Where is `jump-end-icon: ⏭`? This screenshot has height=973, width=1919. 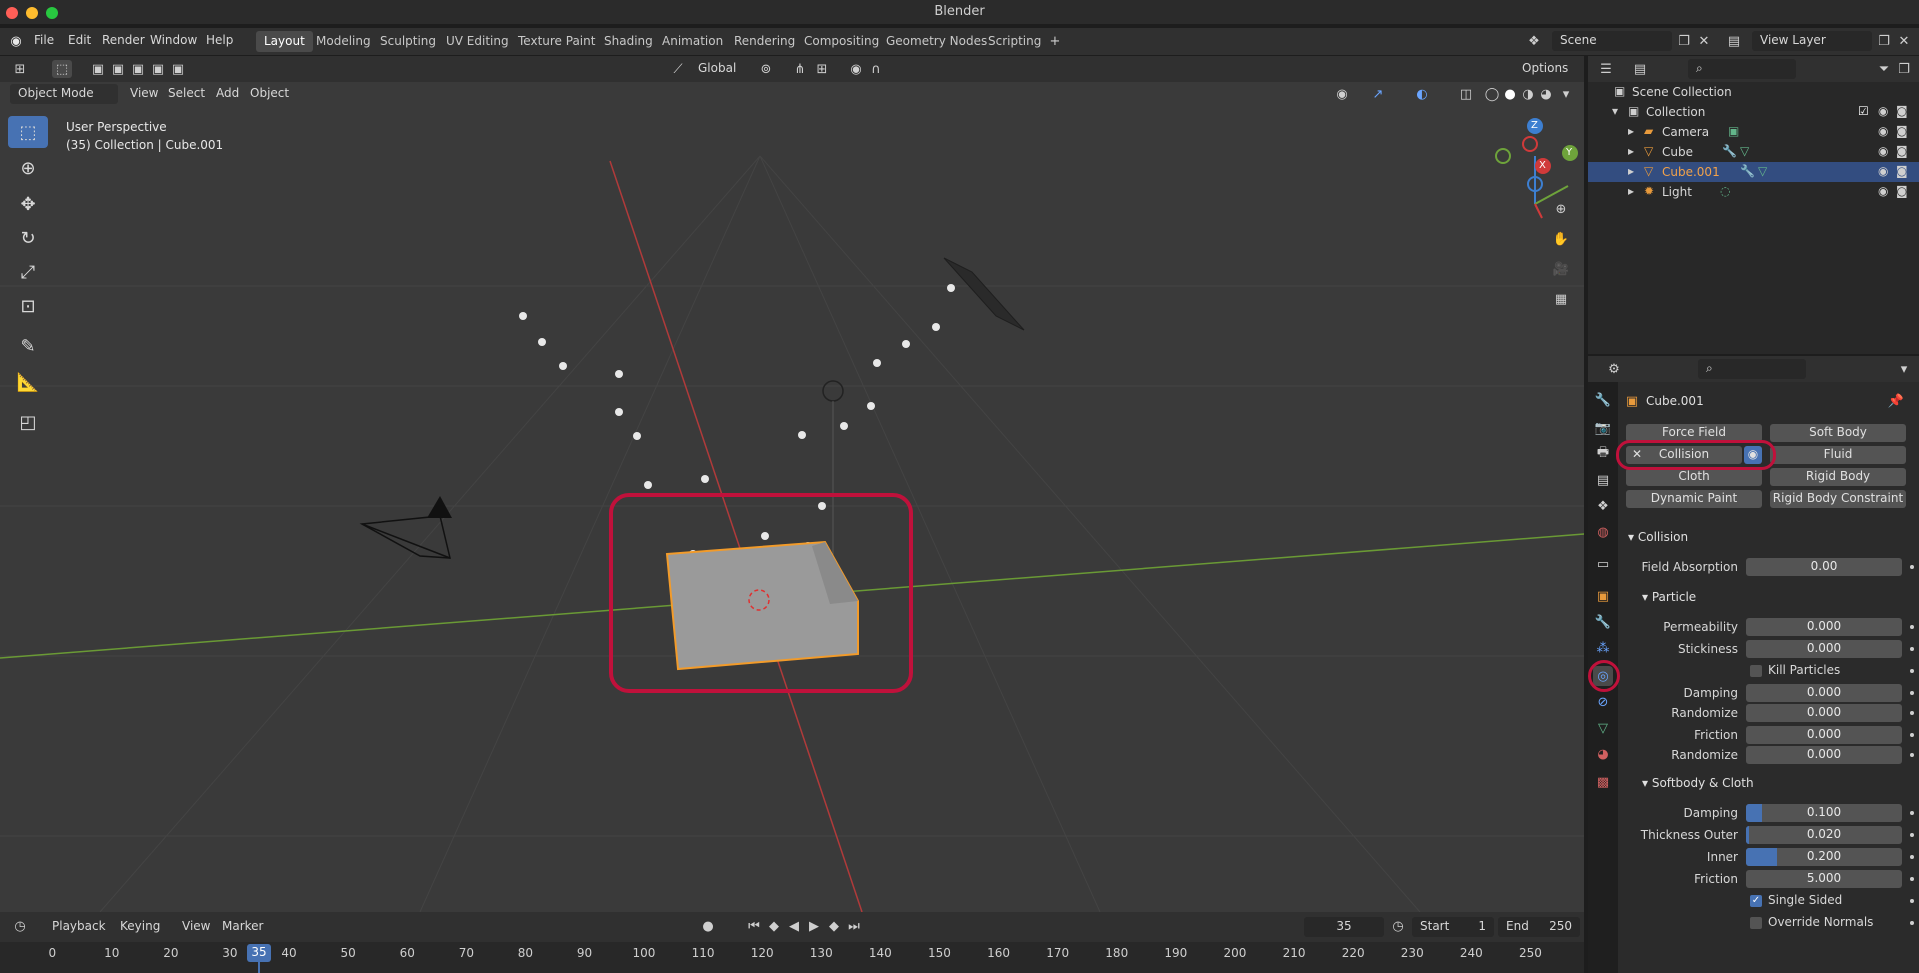 jump-end-icon: ⏭ is located at coordinates (854, 926).